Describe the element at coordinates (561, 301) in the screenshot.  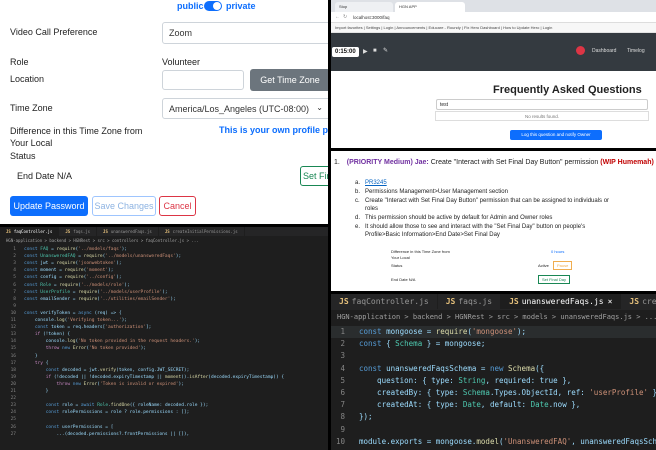
I see `editor-tab-active: JS unansweredFaqs.js ×` at that location.